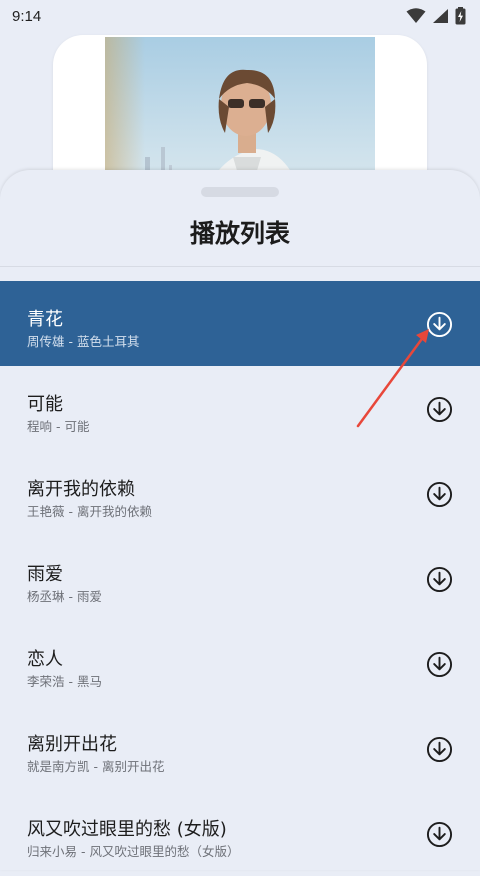  What do you see at coordinates (45, 319) in the screenshot?
I see `song-title: 青花` at bounding box center [45, 319].